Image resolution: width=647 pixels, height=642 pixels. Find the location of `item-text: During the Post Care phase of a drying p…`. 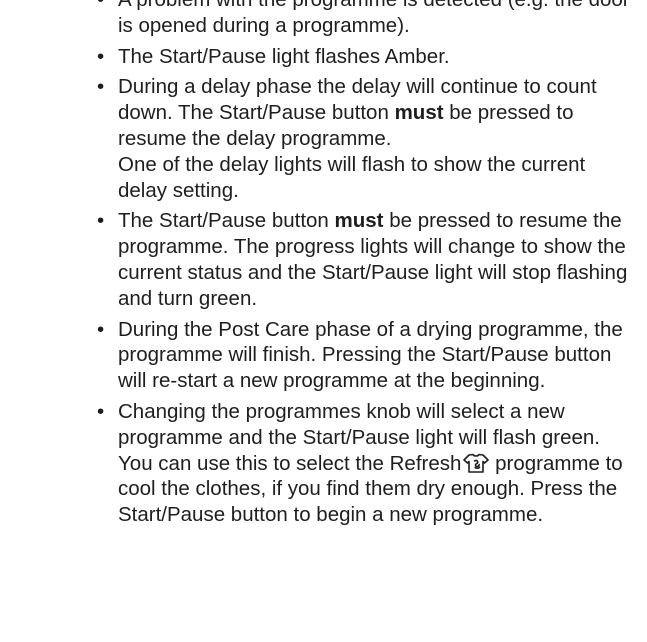

item-text: During the Post Care phase of a drying p… is located at coordinates (370, 355).